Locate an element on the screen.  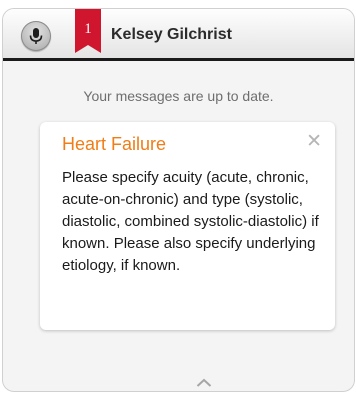
notification-count: 1 is located at coordinates (88, 29).